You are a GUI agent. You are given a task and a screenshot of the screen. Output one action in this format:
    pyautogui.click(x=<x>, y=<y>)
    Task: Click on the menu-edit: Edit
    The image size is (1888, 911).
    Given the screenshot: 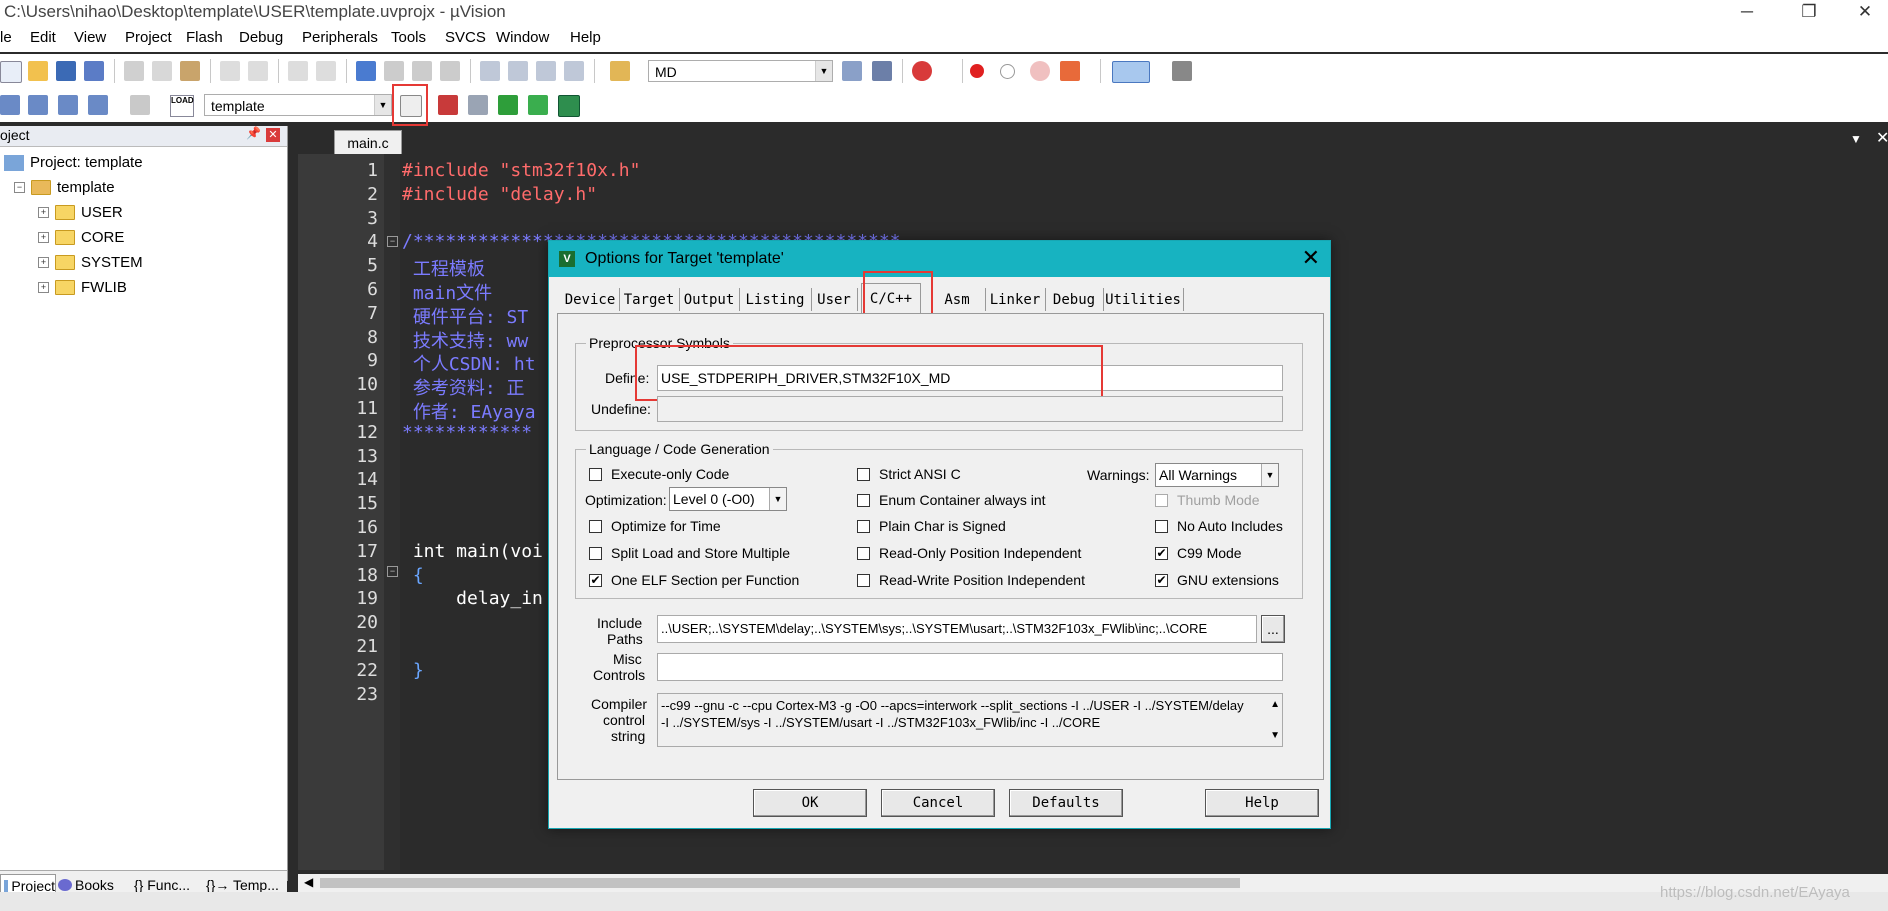 What is the action you would take?
    pyautogui.click(x=43, y=37)
    